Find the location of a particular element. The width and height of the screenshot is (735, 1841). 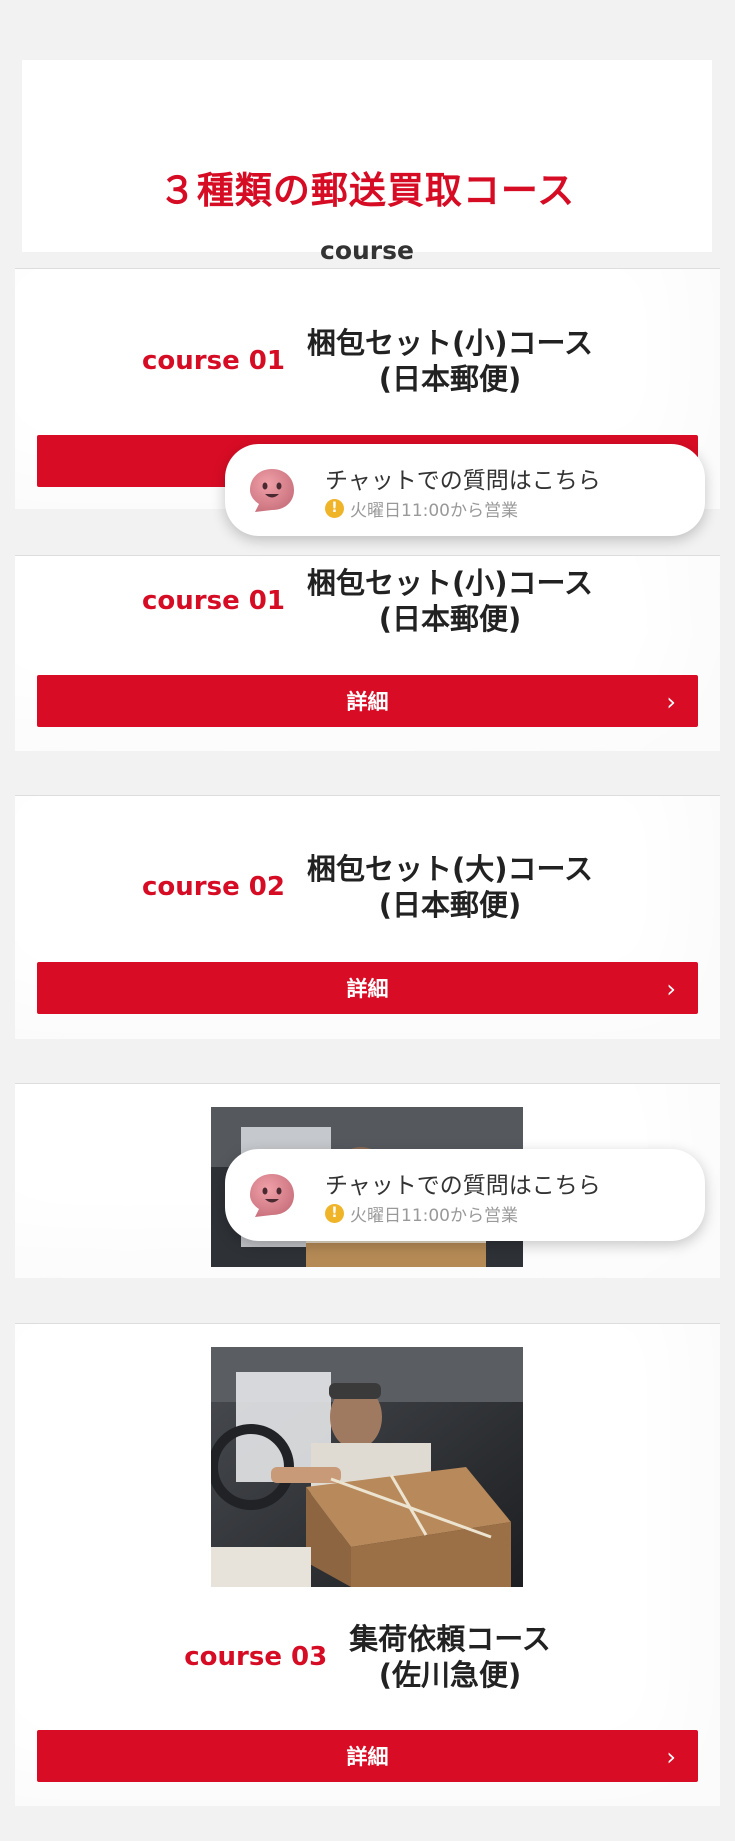

course-name: 梱包セット(大)コース (日本郵便) is located at coordinates (450, 887).